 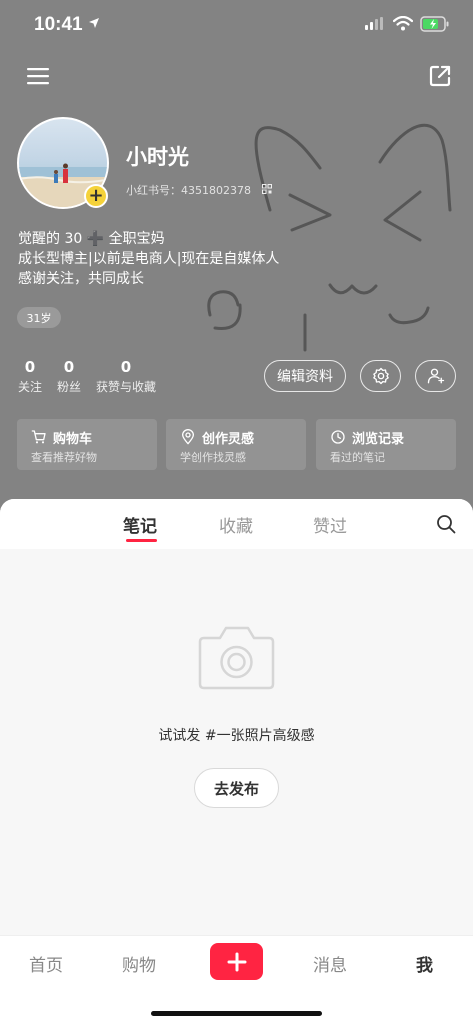 I want to click on followers-label: 粉丝, so click(x=69, y=387).